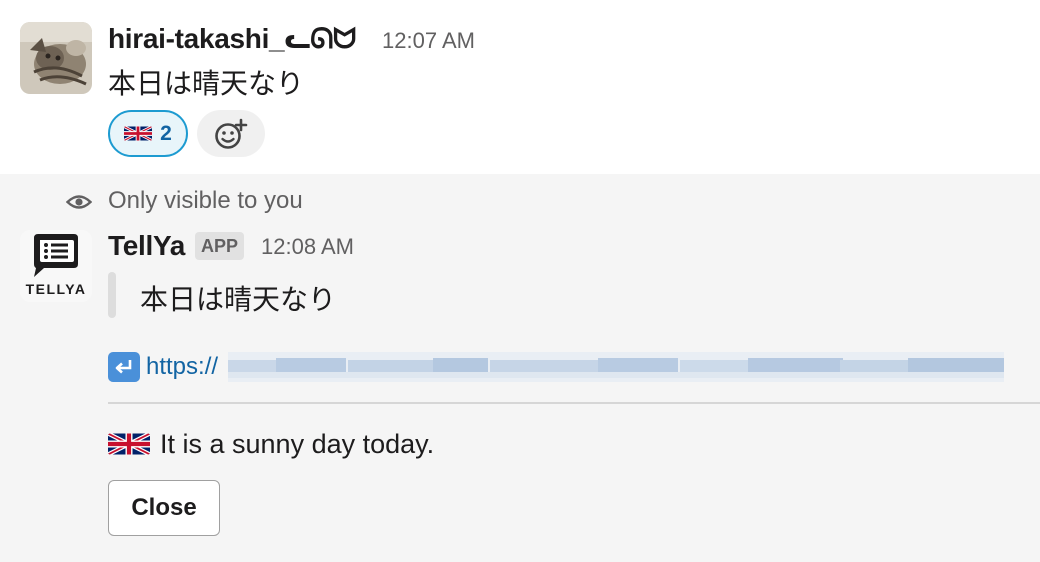  I want to click on reaction-uk-flag: 2, so click(148, 133).